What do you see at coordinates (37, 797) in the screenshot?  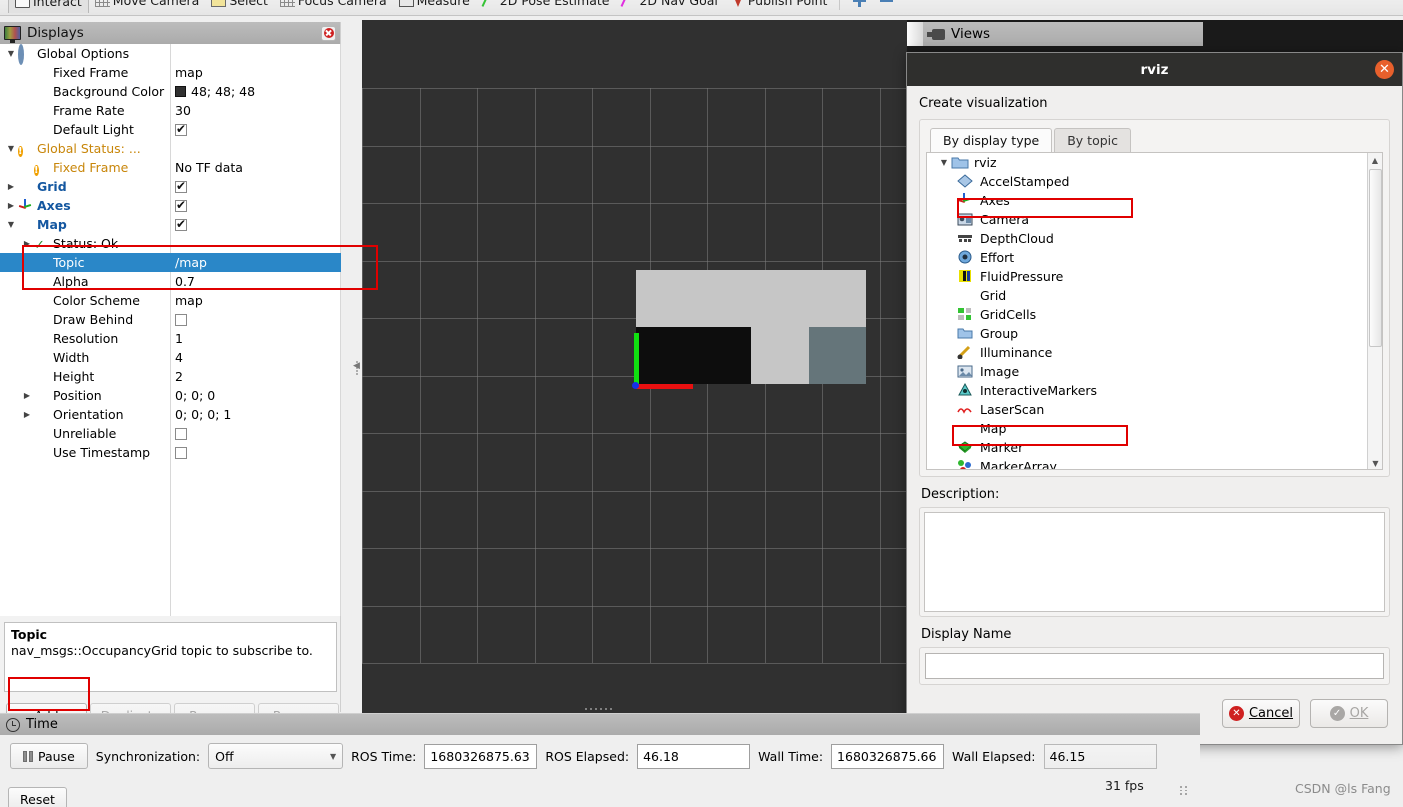 I see `reset-button: Reset` at bounding box center [37, 797].